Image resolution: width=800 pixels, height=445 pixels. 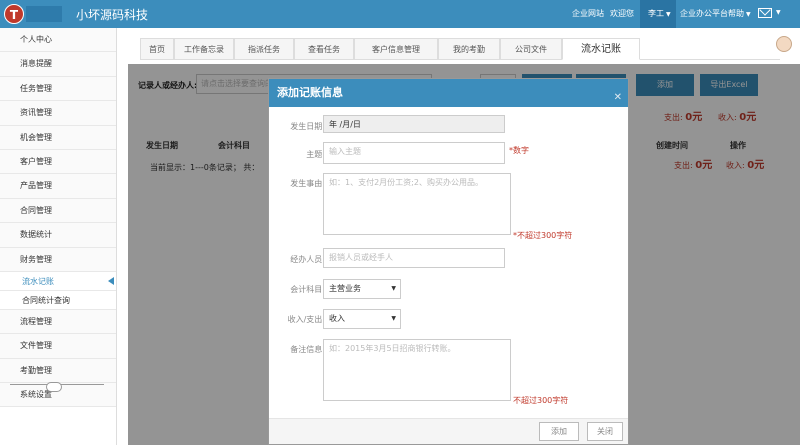 What do you see at coordinates (58, 186) in the screenshot?
I see `sidebar-item-products: 产品管理` at bounding box center [58, 186].